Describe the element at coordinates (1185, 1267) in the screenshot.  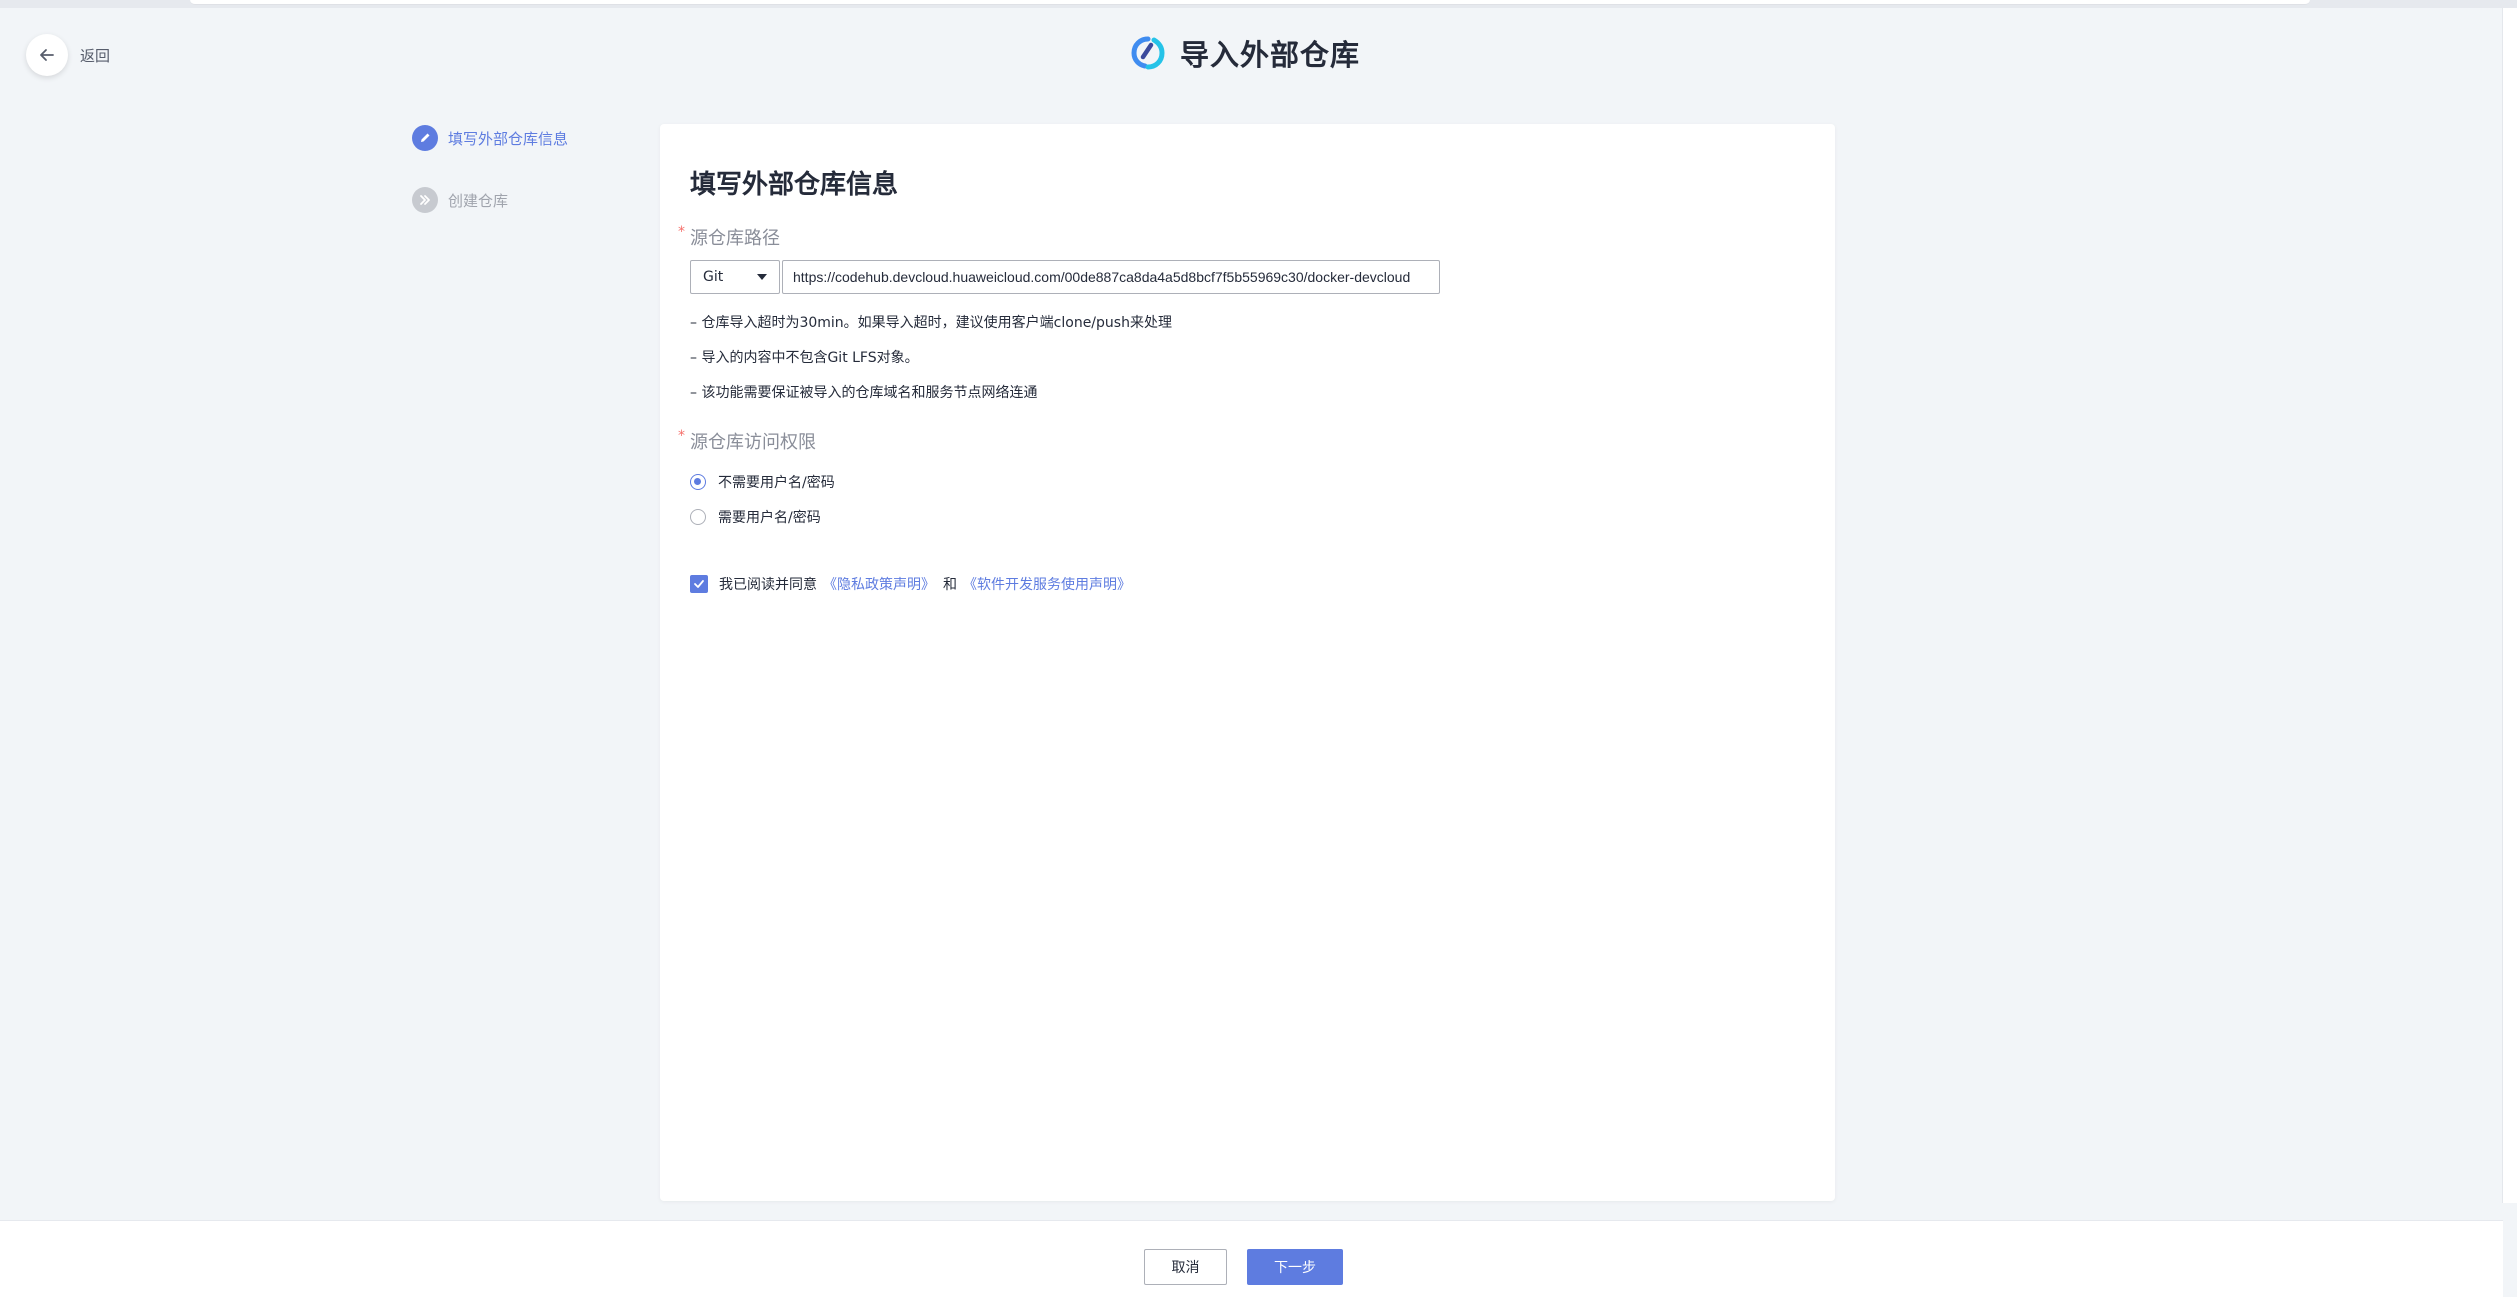
I see `cancel-button: 取消` at that location.